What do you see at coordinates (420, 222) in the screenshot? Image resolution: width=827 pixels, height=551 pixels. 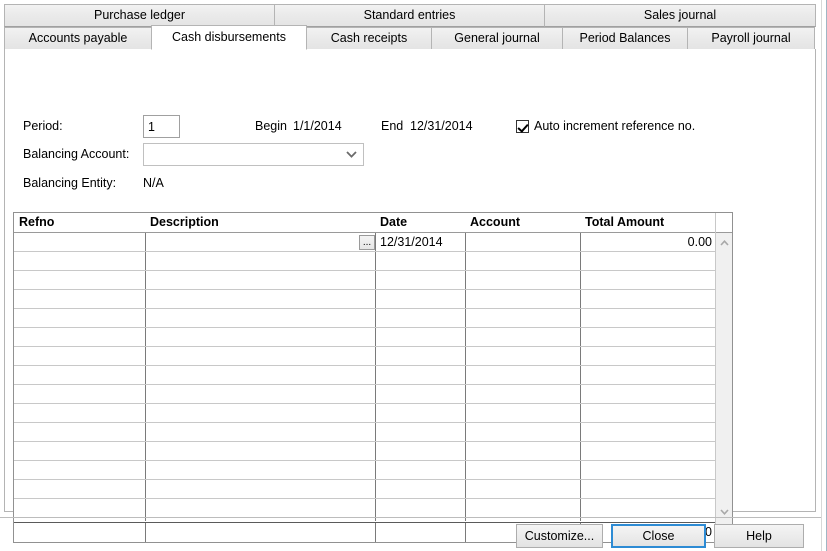 I see `column-header-date: Date` at bounding box center [420, 222].